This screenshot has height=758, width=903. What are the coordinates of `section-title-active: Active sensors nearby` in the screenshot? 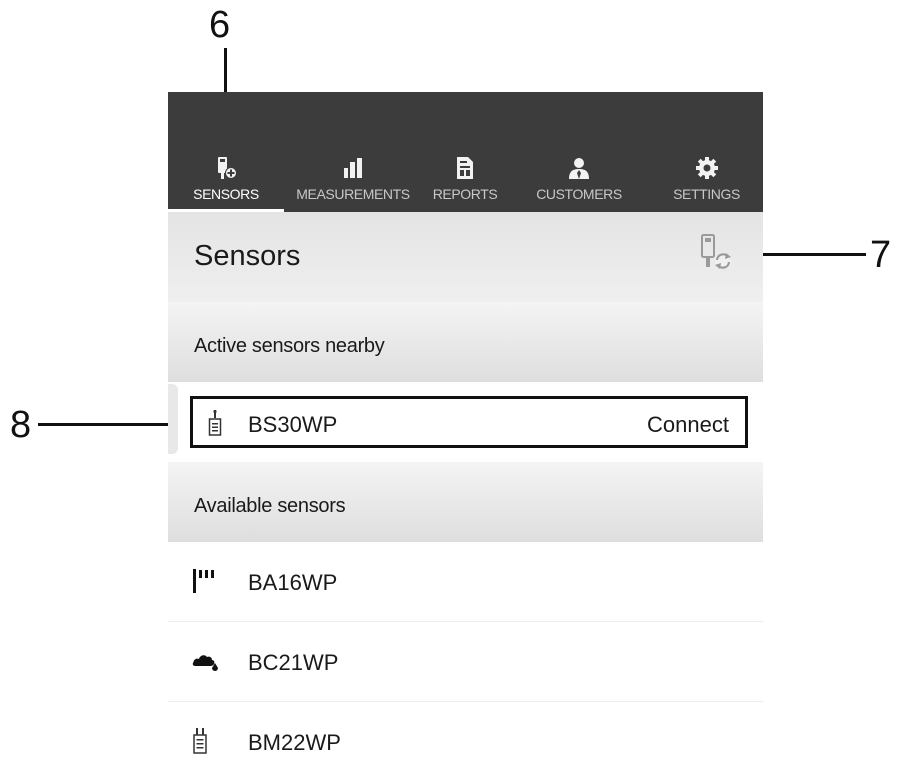 It's located at (289, 346).